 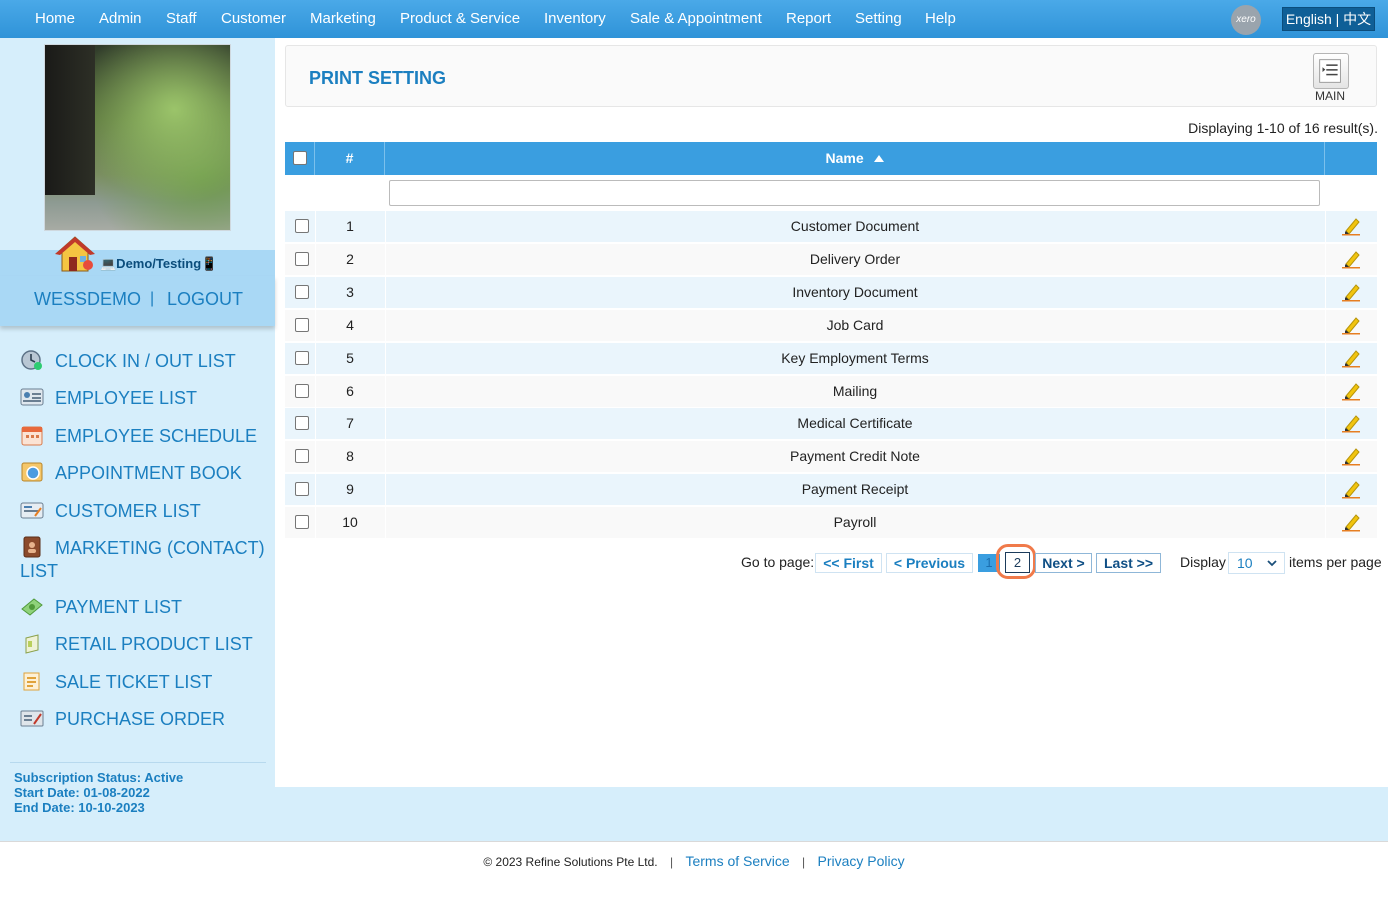 What do you see at coordinates (350, 456) in the screenshot?
I see `row-number: 8` at bounding box center [350, 456].